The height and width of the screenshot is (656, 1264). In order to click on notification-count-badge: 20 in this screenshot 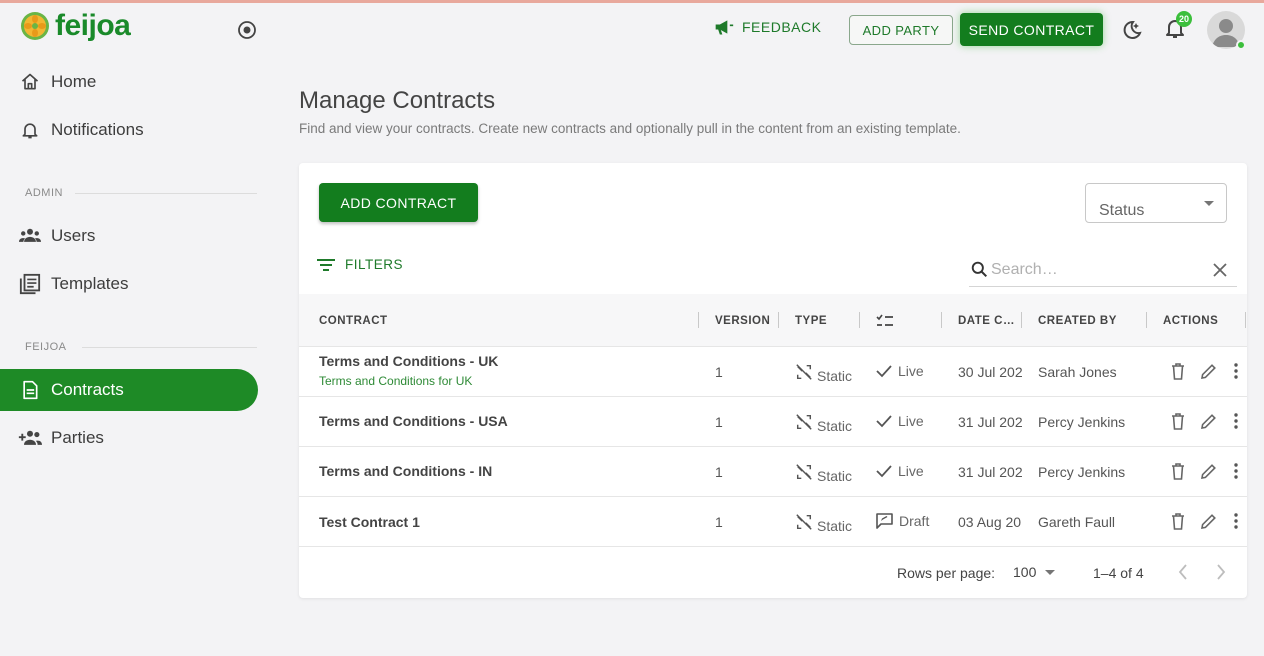, I will do `click(1184, 19)`.